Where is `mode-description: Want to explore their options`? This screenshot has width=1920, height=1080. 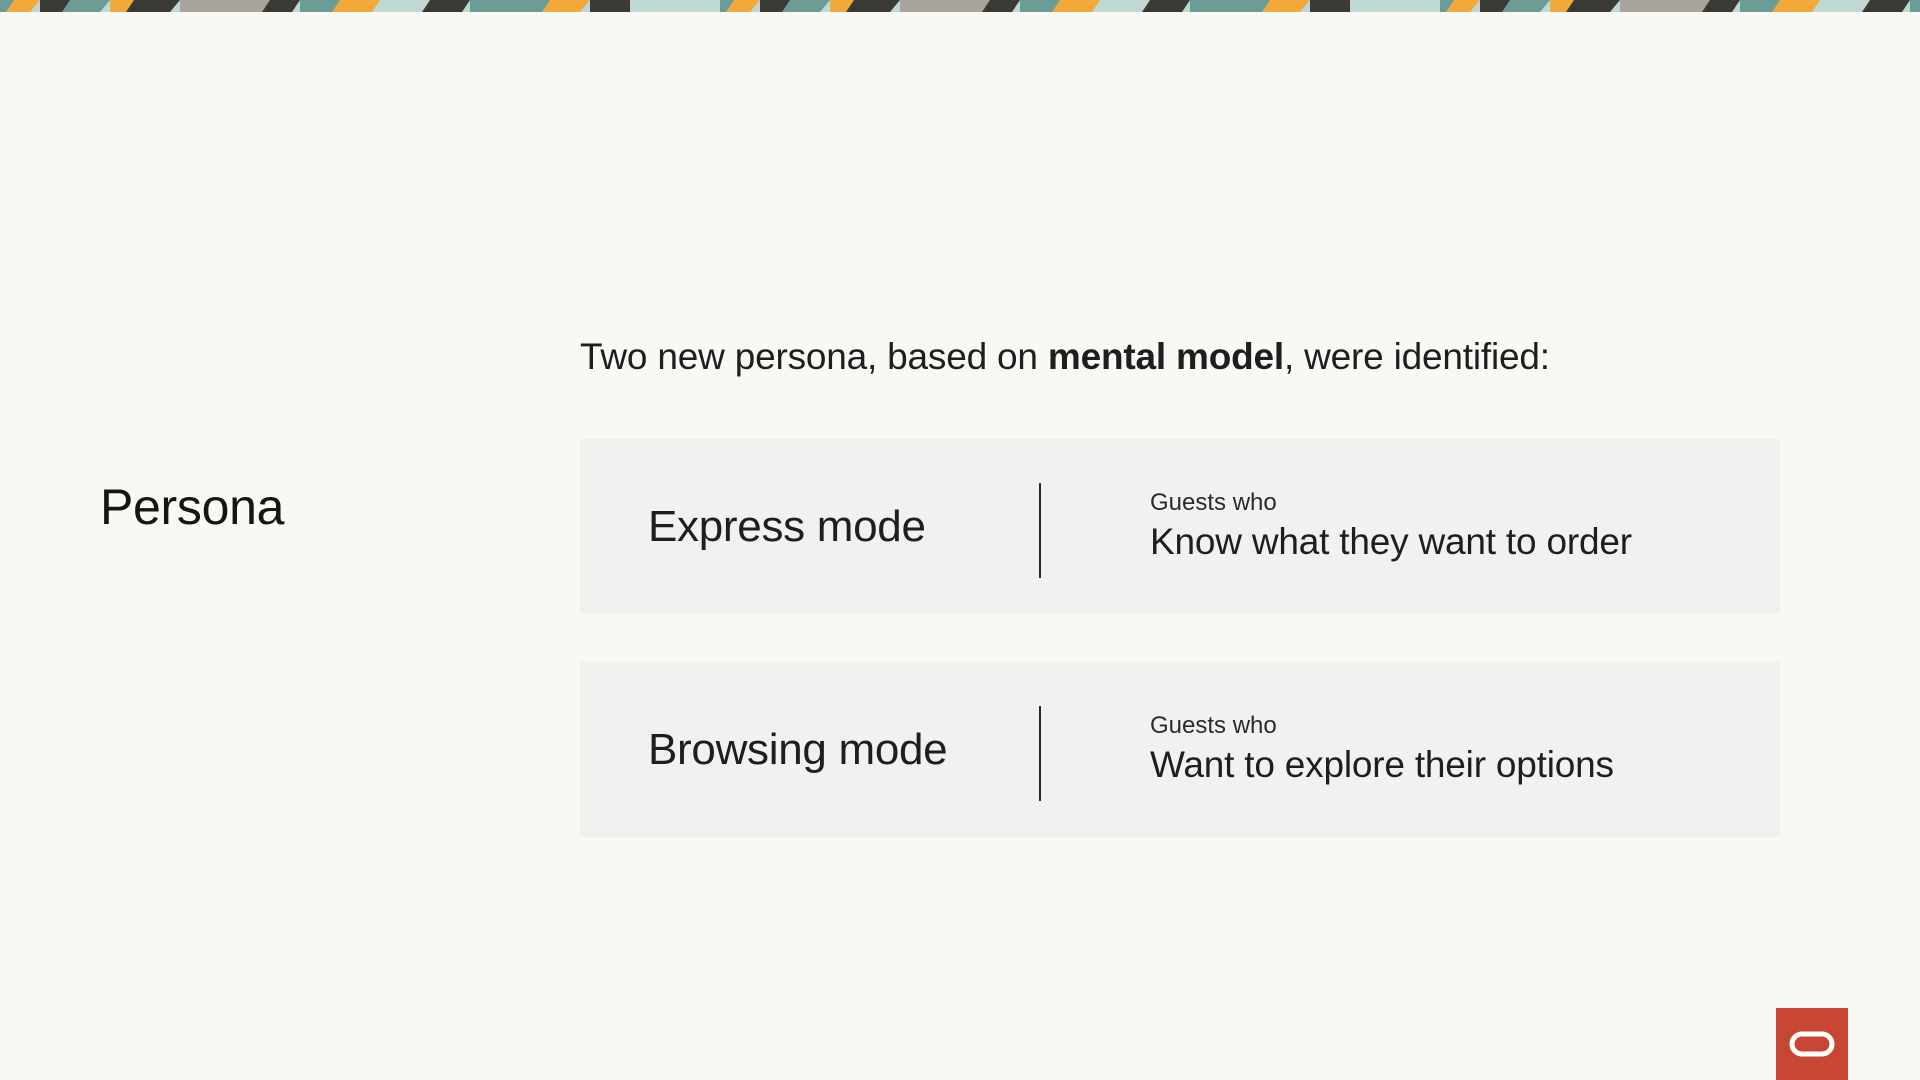 mode-description: Want to explore their options is located at coordinates (1382, 764).